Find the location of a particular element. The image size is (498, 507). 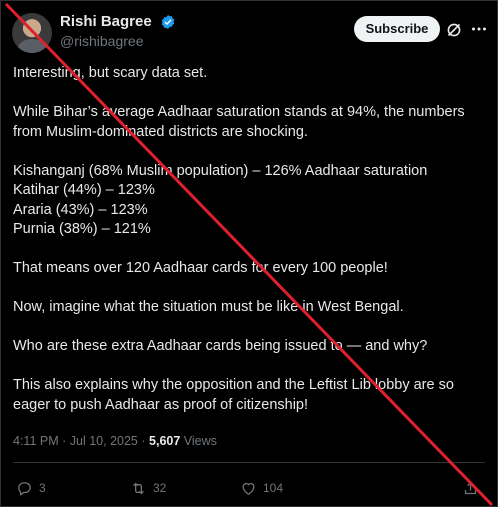

share-button is located at coordinates (470, 488).